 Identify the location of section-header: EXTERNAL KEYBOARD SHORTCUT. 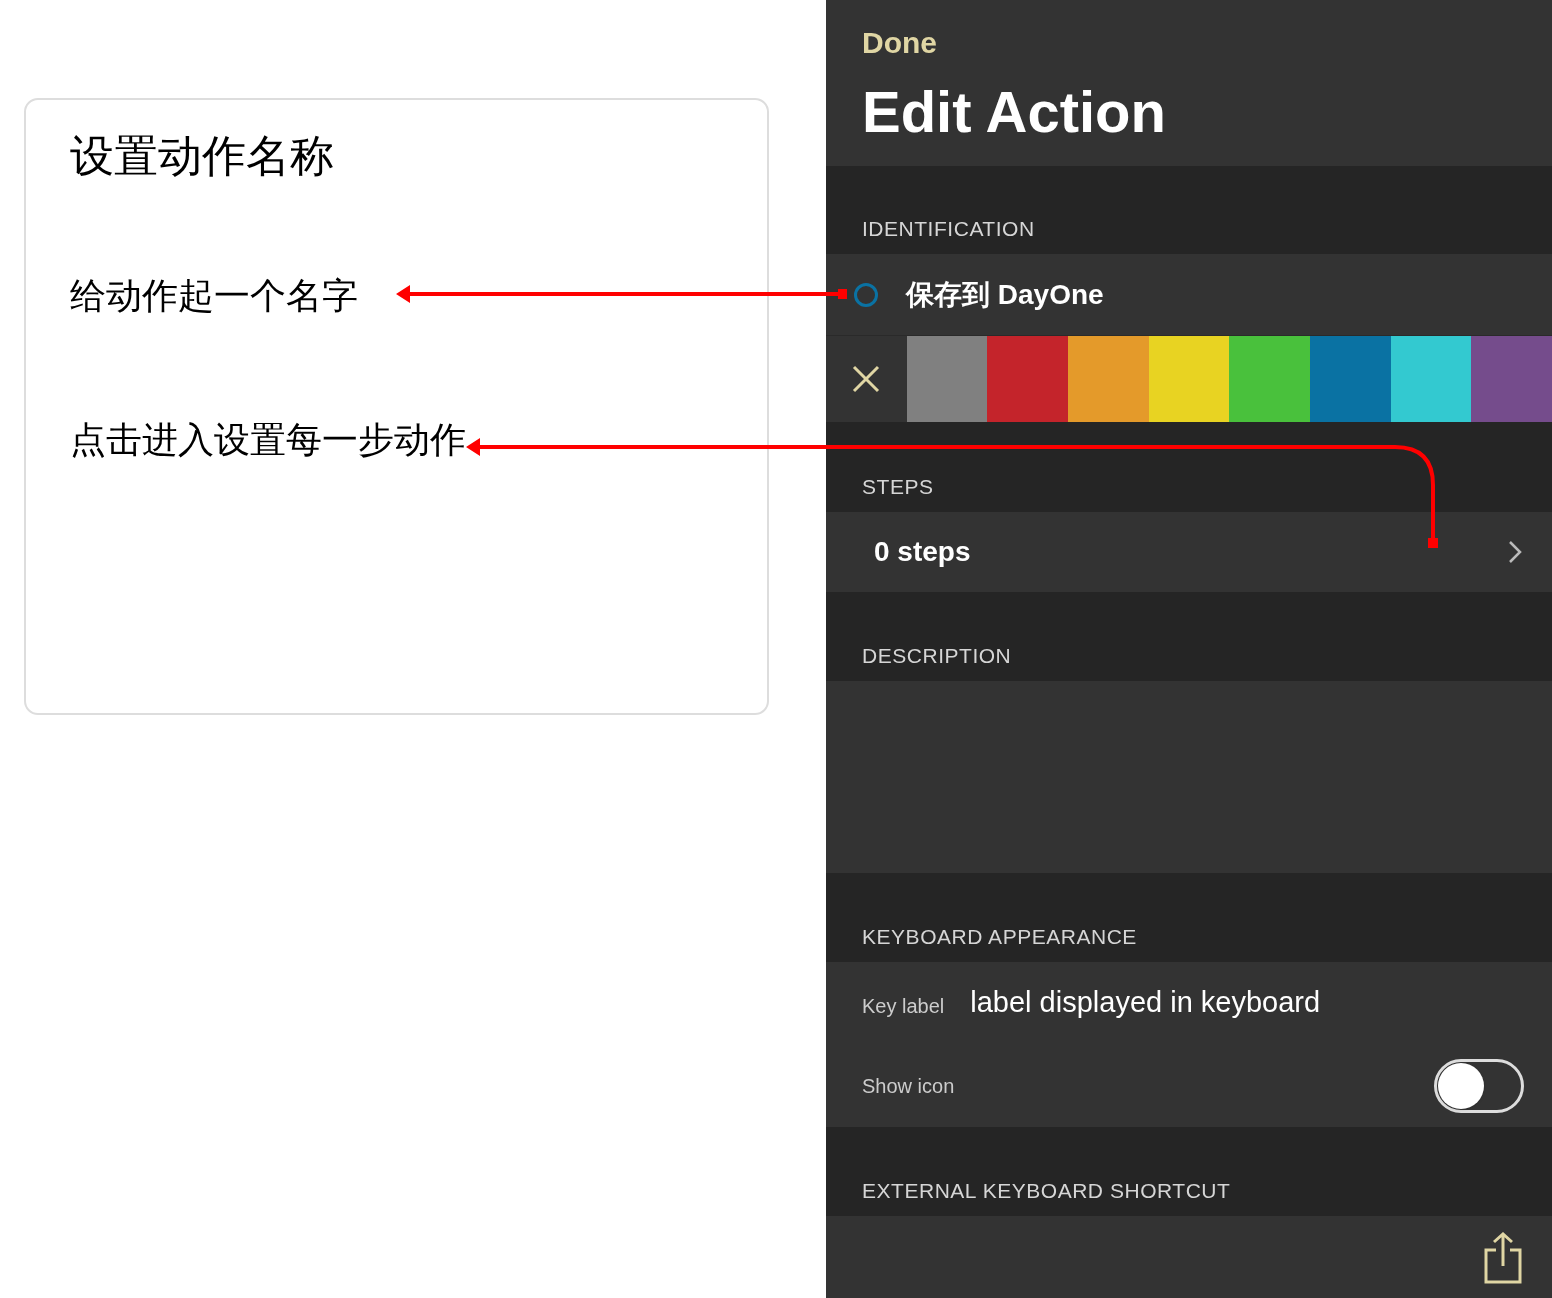
(1046, 1190).